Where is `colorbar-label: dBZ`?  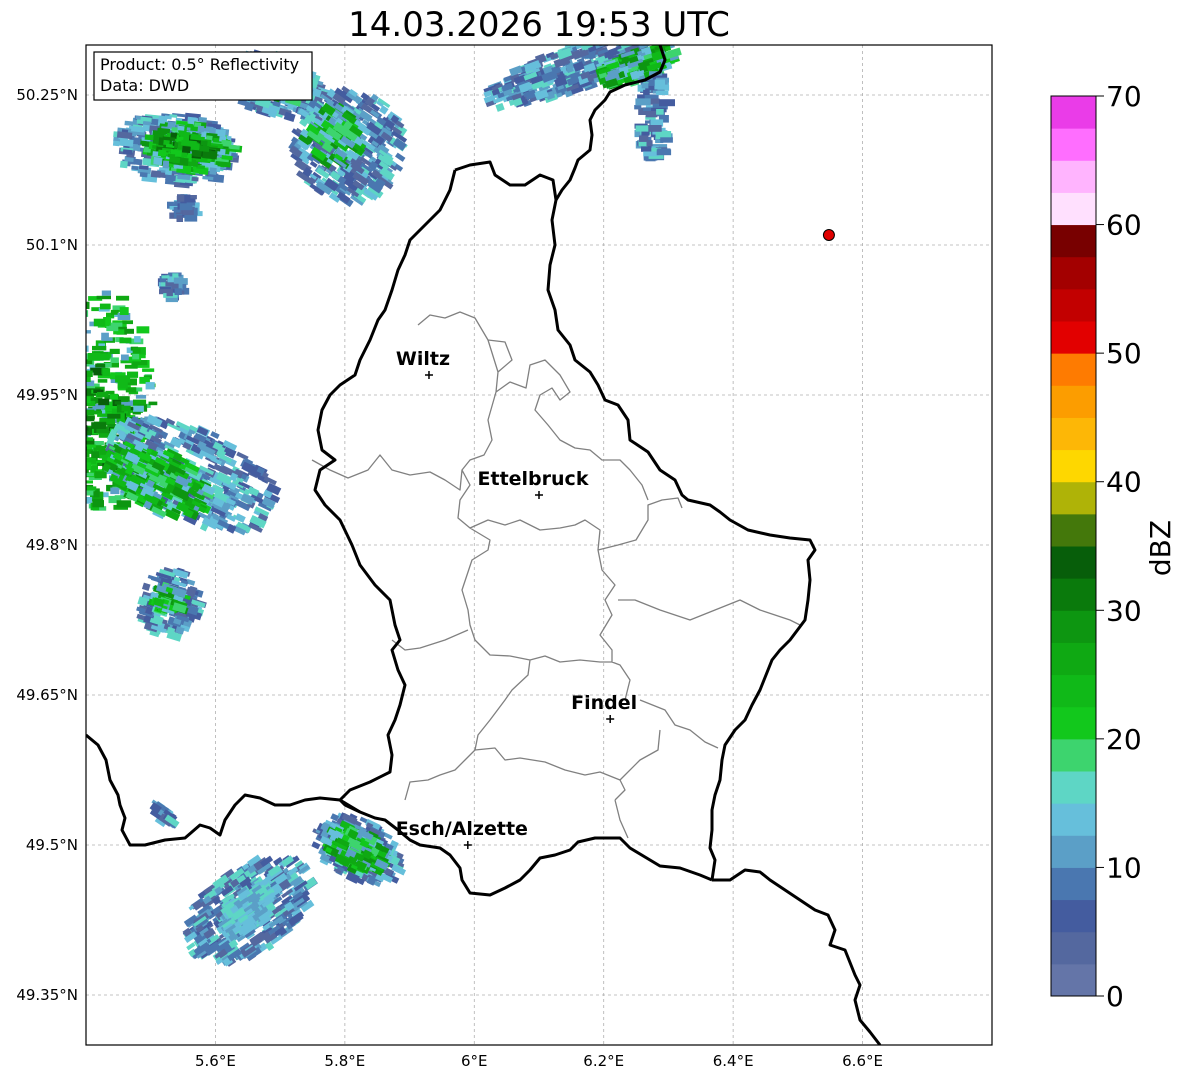 colorbar-label: dBZ is located at coordinates (1160, 548).